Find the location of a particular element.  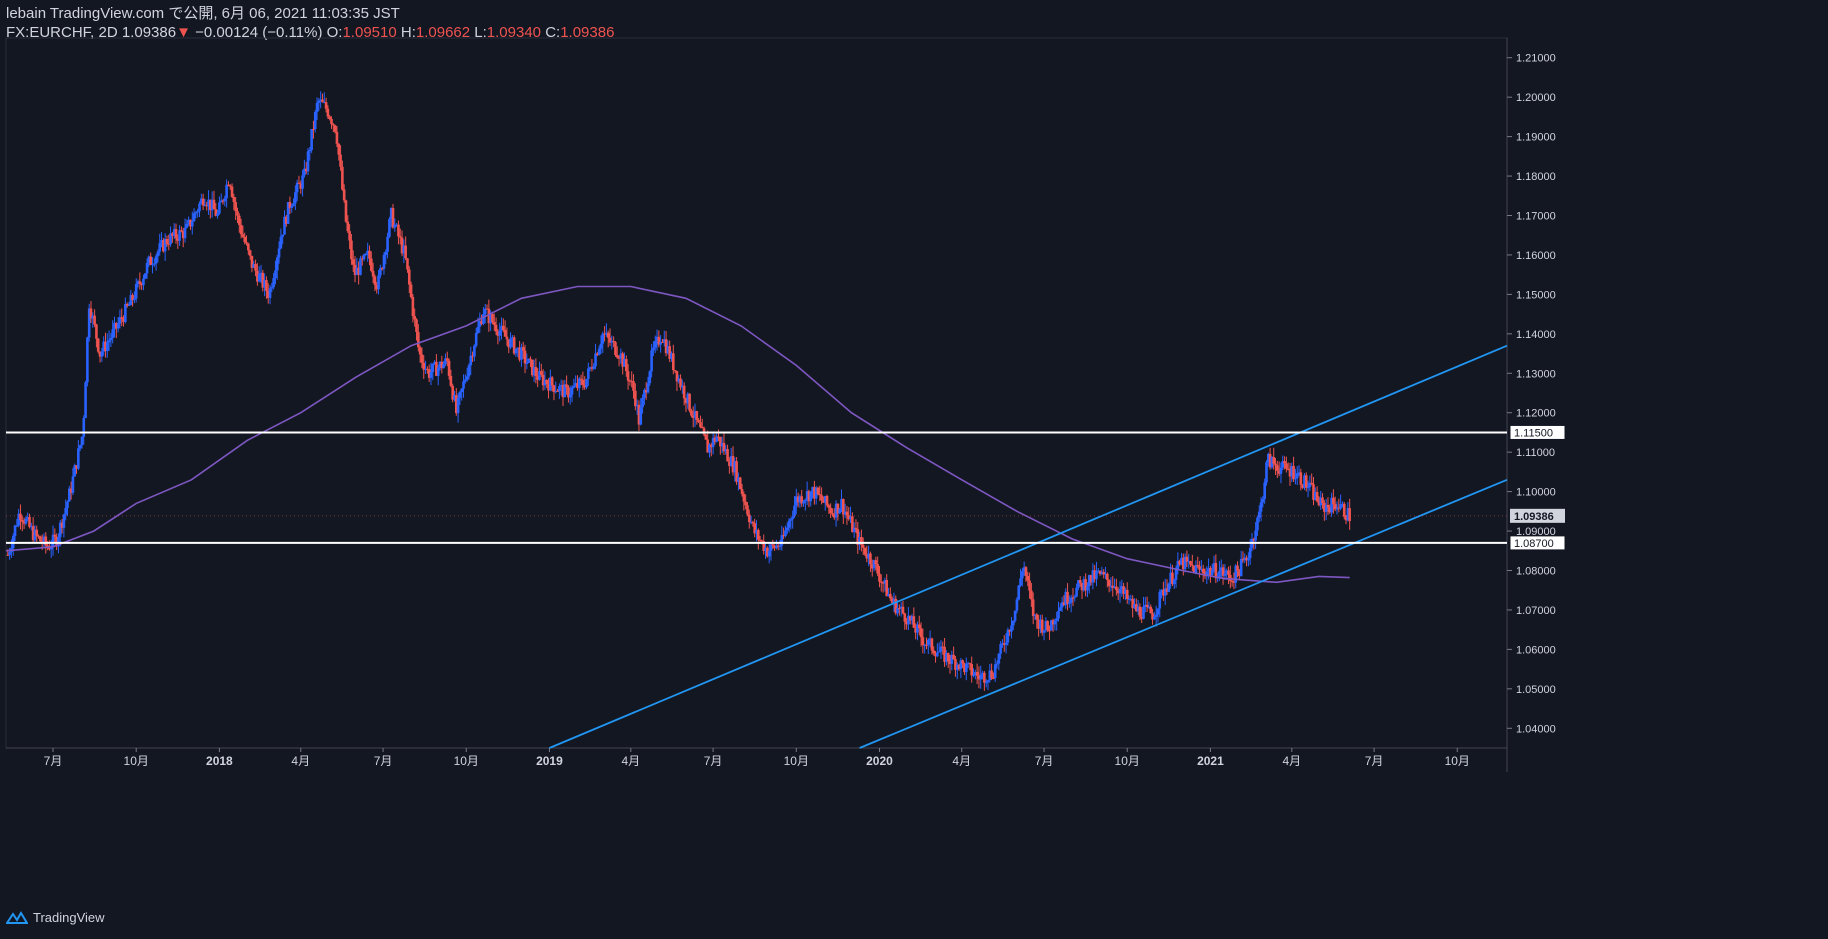

price-tick-label: 1.21000 is located at coordinates (1536, 59).